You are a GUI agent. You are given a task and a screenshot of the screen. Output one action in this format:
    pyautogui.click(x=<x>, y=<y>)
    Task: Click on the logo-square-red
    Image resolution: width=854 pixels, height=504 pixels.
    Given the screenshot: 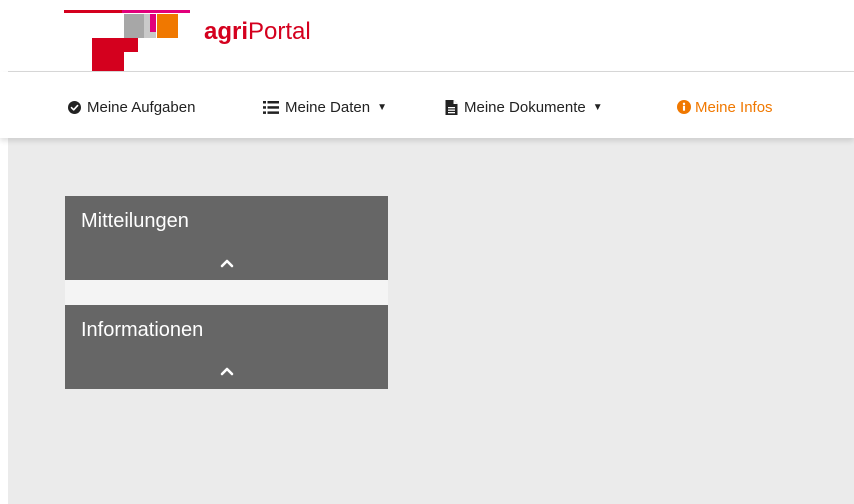 What is the action you would take?
    pyautogui.click(x=108, y=54)
    